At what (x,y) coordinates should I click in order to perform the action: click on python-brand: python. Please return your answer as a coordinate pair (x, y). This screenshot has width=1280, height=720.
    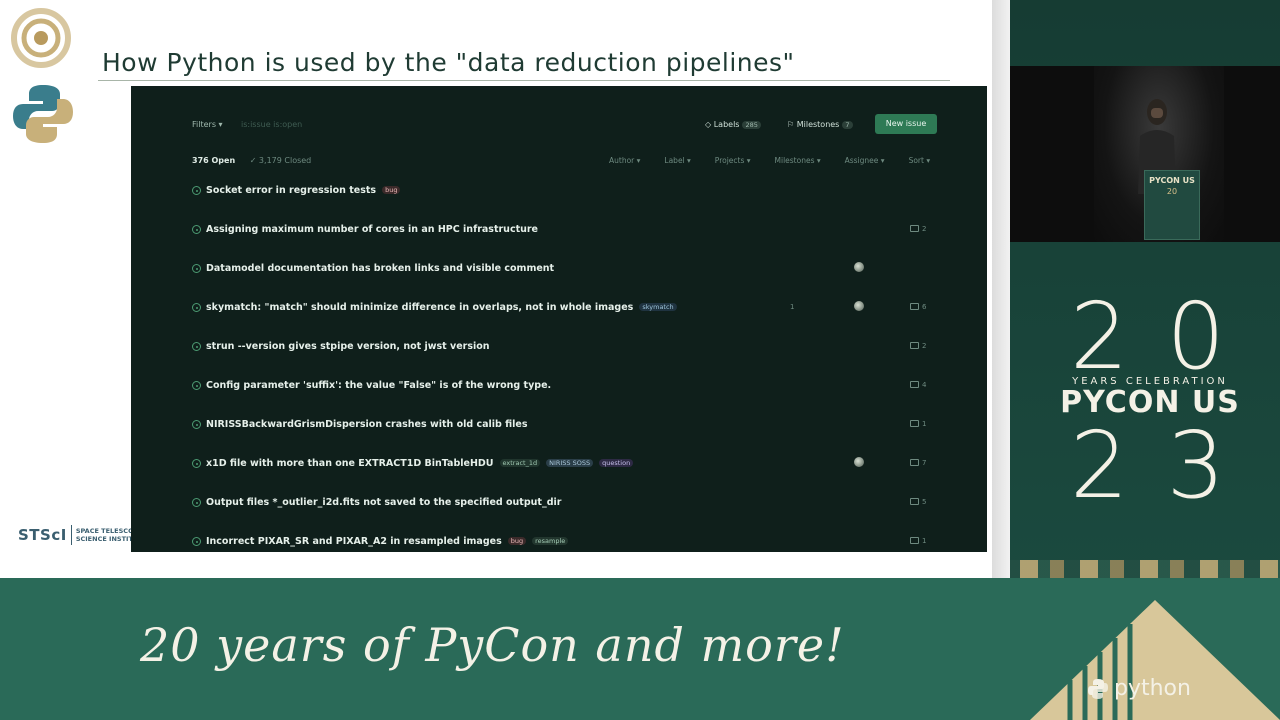
    Looking at the image, I should click on (1138, 688).